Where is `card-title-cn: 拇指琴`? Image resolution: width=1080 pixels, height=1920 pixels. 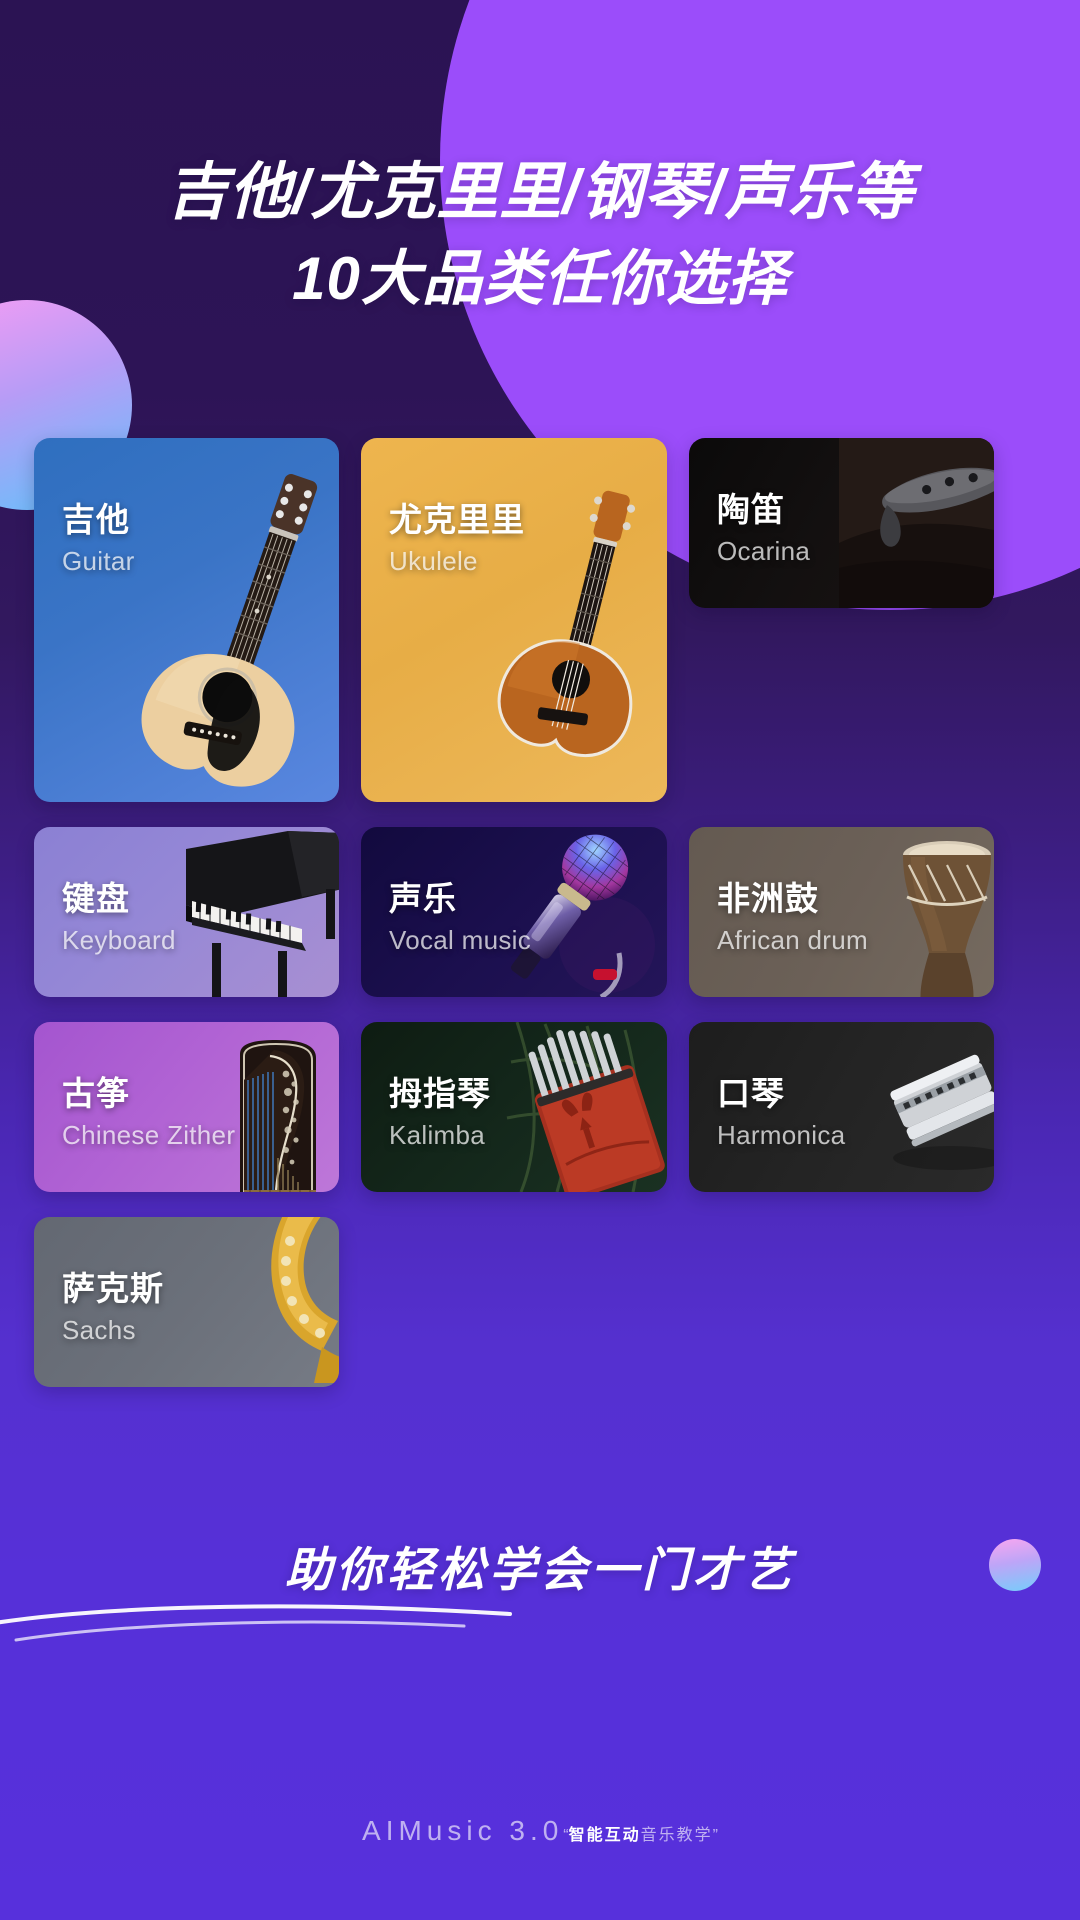 card-title-cn: 拇指琴 is located at coordinates (440, 1093).